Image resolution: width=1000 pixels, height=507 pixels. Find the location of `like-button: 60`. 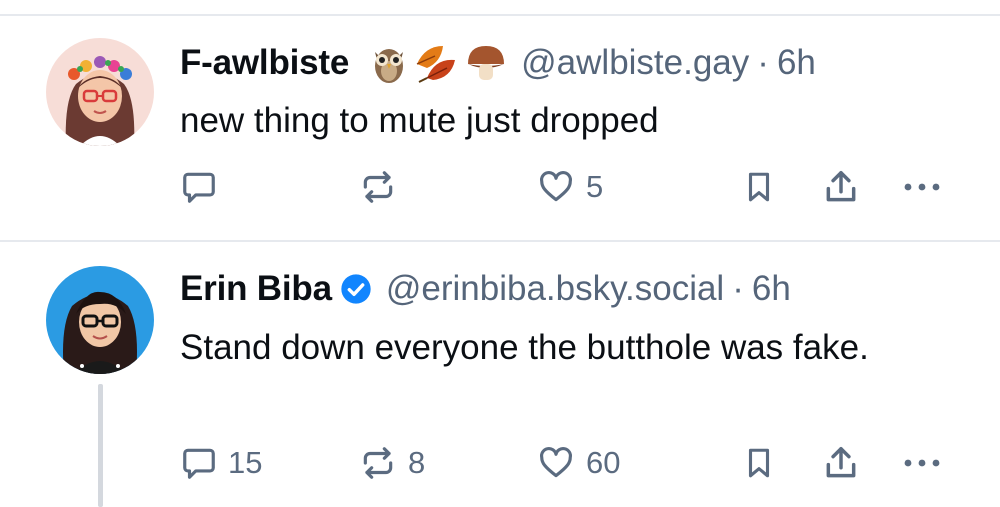

like-button: 60 is located at coordinates (578, 463).